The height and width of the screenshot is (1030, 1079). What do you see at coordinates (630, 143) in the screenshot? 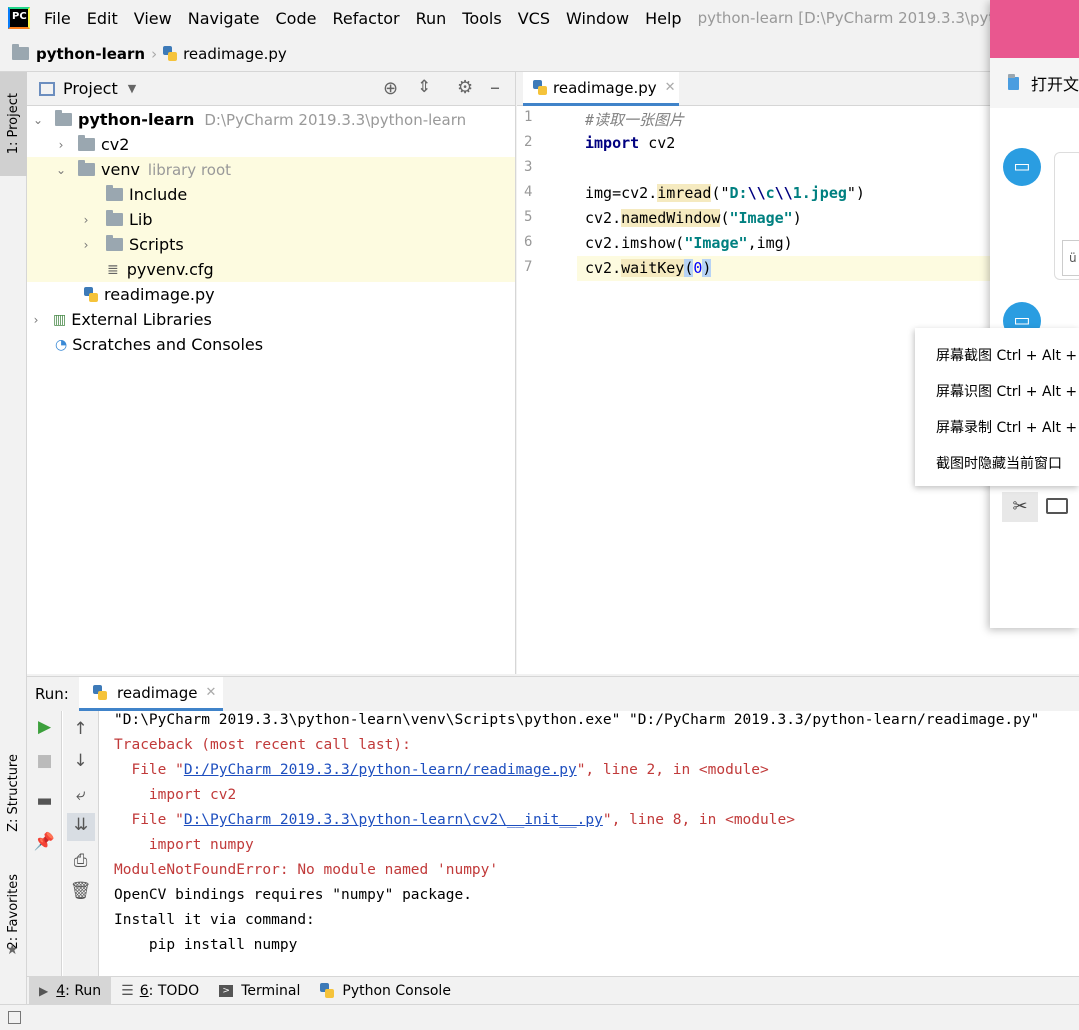
I see `code-line-2: import cv2` at bounding box center [630, 143].